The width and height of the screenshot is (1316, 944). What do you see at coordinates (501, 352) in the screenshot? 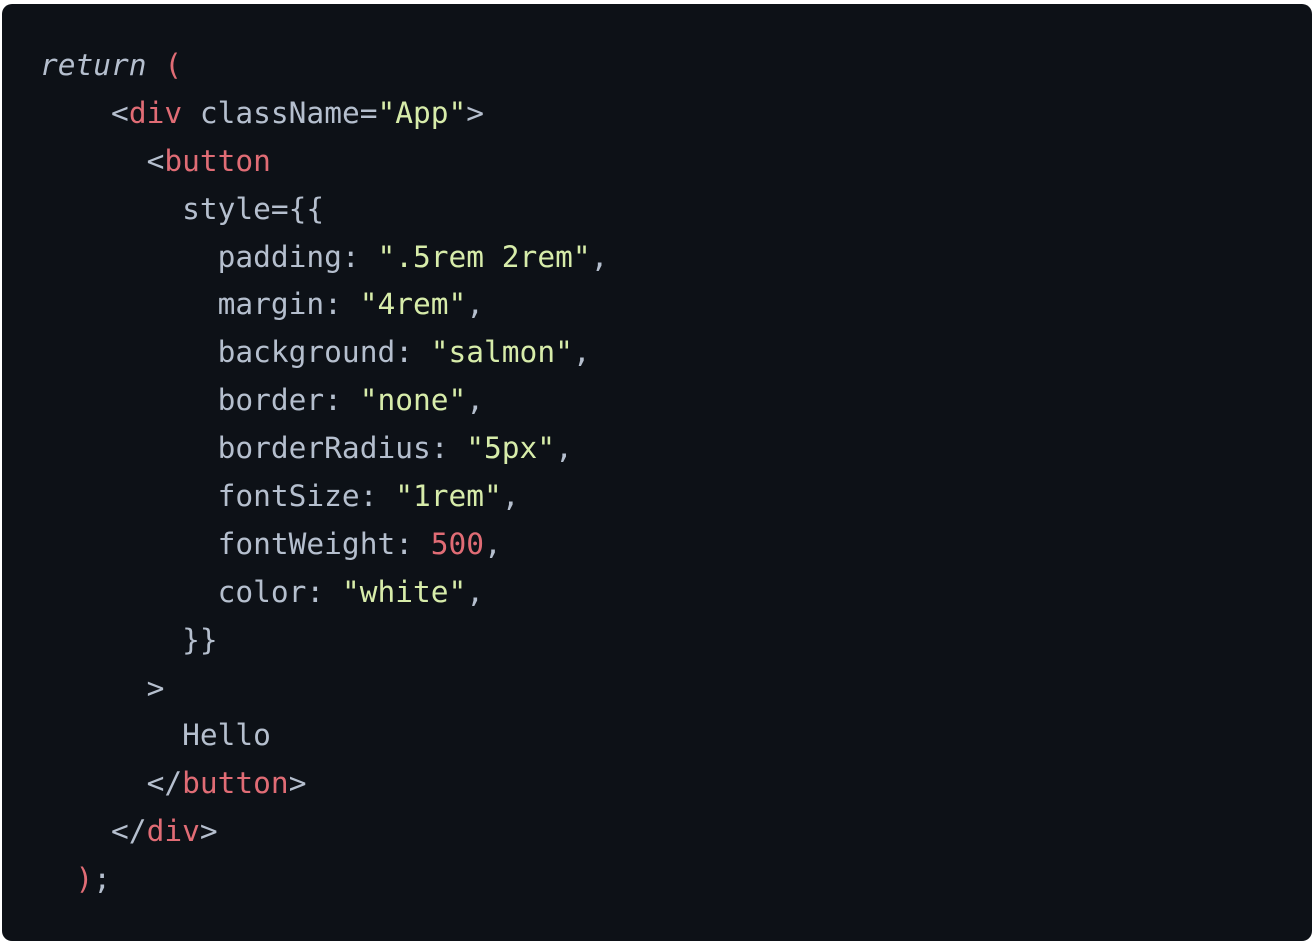
I see `code-token-str: "salmon"` at bounding box center [501, 352].